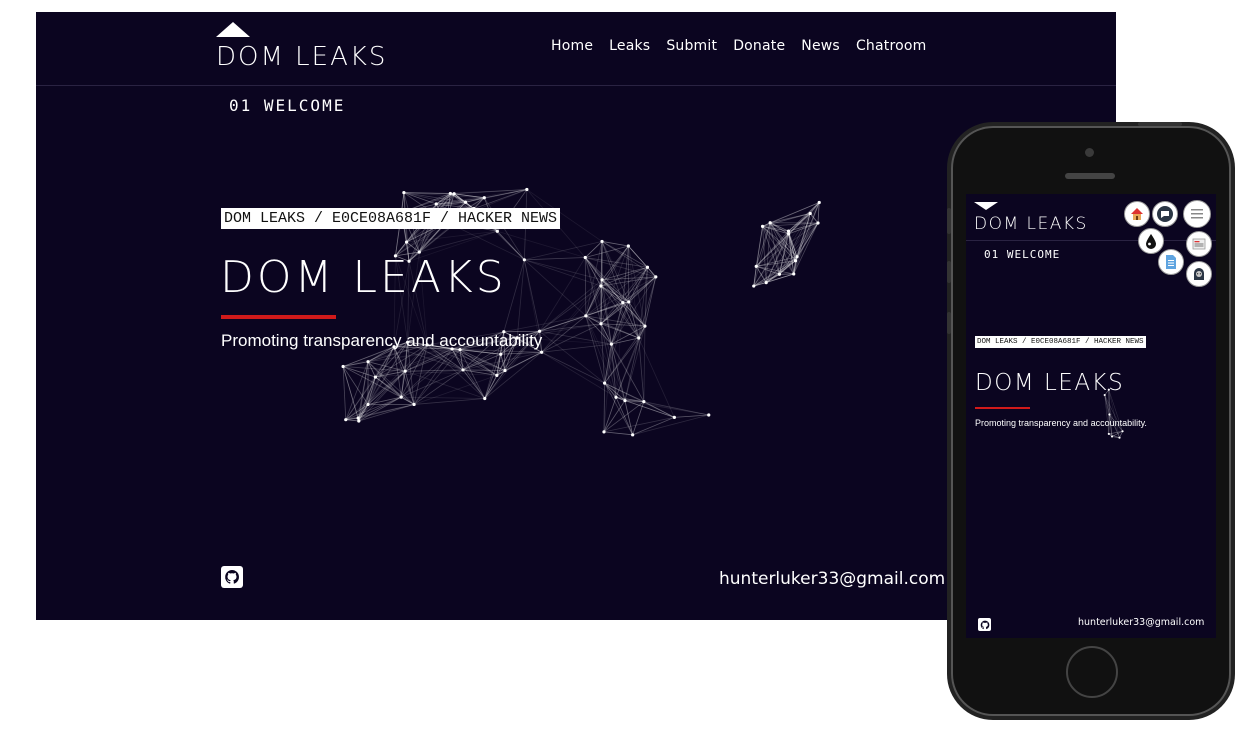  I want to click on nav-donate: Donate, so click(759, 46).